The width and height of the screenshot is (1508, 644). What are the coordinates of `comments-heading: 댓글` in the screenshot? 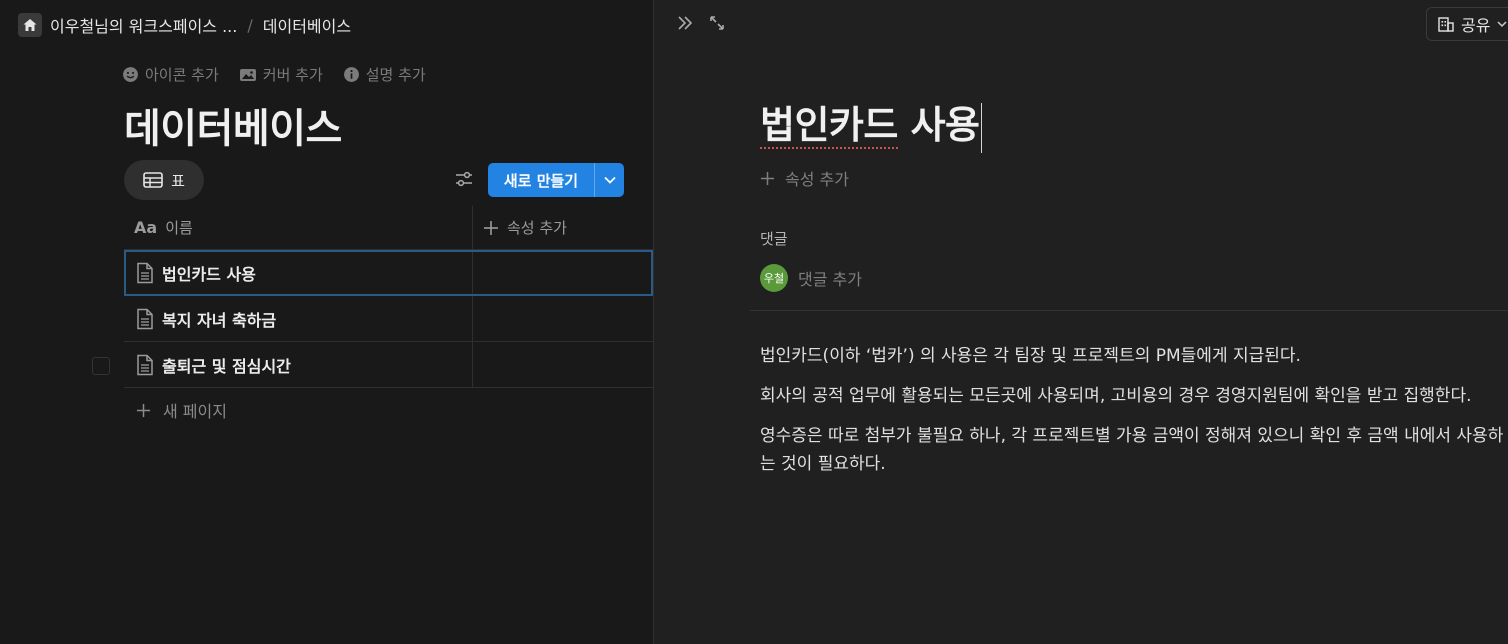 It's located at (774, 239).